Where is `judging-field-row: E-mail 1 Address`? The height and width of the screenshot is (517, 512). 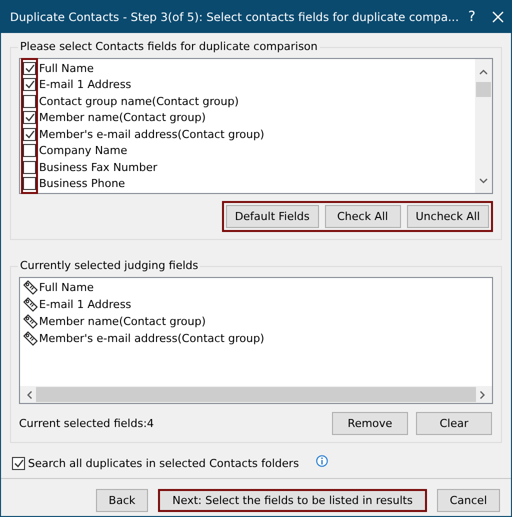 judging-field-row: E-mail 1 Address is located at coordinates (256, 304).